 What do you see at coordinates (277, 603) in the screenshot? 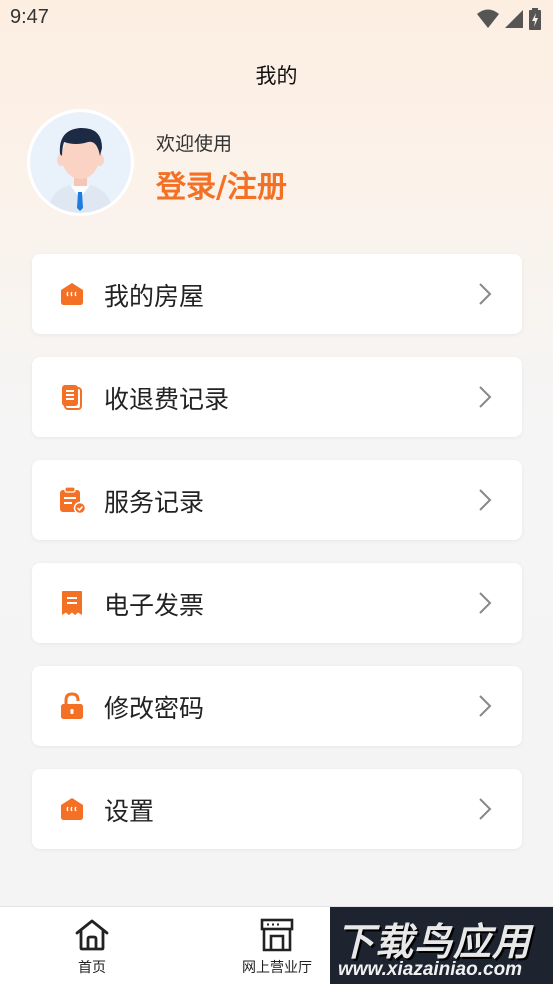
I see `menu-item-e-invoice: 电子发票` at bounding box center [277, 603].